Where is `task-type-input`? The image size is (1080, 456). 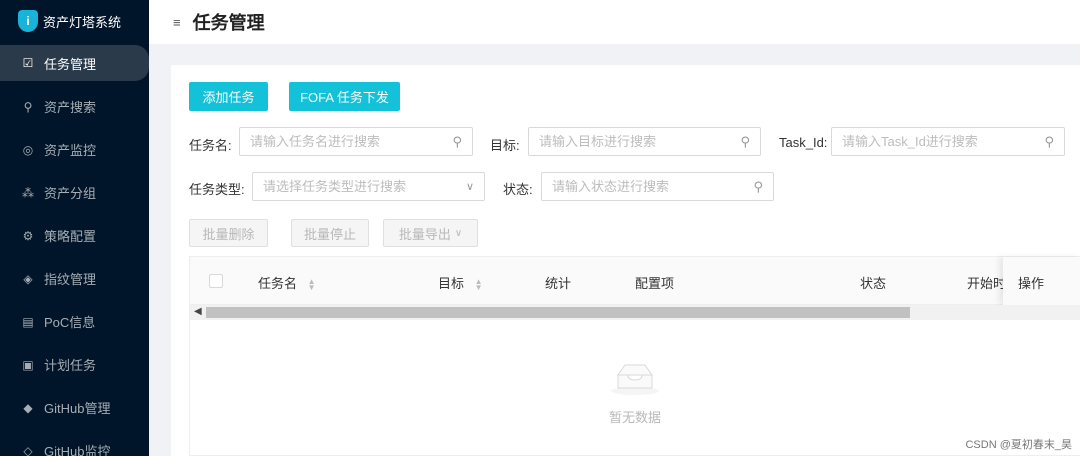
task-type-input is located at coordinates (368, 186).